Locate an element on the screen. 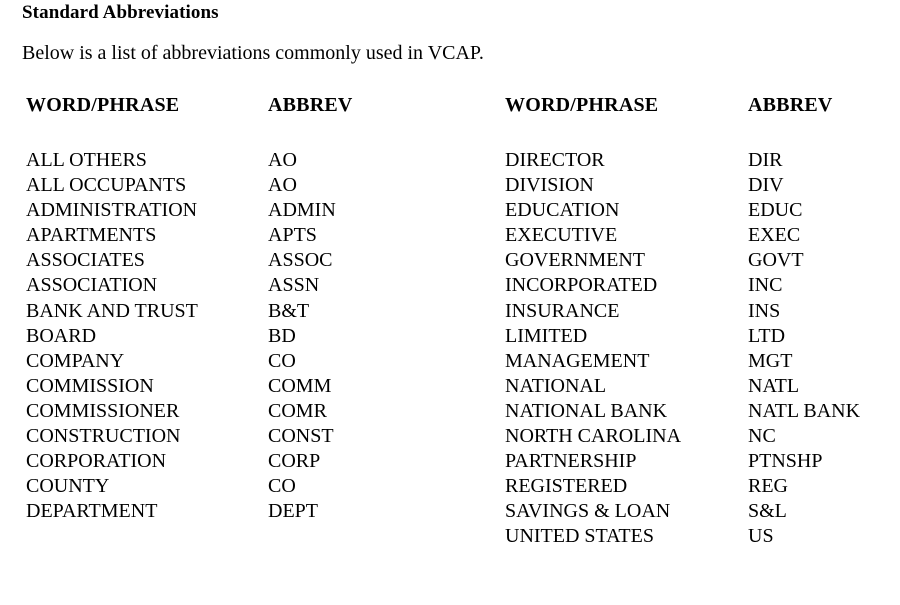 This screenshot has width=900, height=605. cell-word-phrase: ASSOCIATION is located at coordinates (92, 285).